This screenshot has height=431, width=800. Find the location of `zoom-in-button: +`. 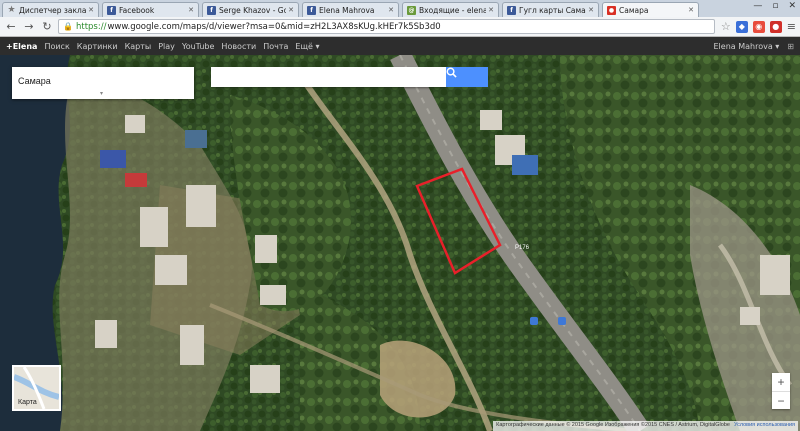

zoom-in-button: + is located at coordinates (781, 382).